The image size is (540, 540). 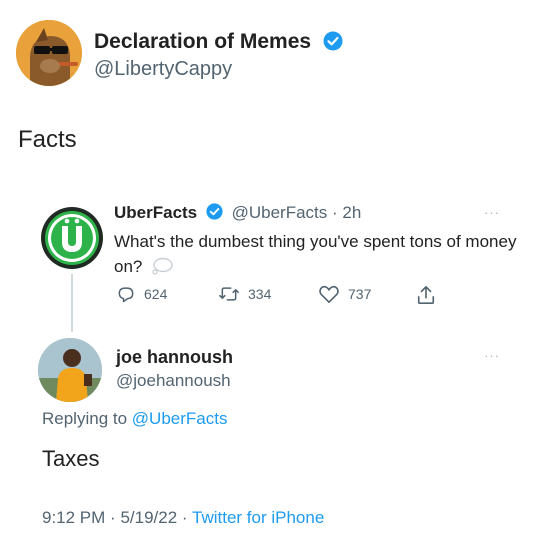 What do you see at coordinates (344, 294) in the screenshot?
I see `like-button: 737` at bounding box center [344, 294].